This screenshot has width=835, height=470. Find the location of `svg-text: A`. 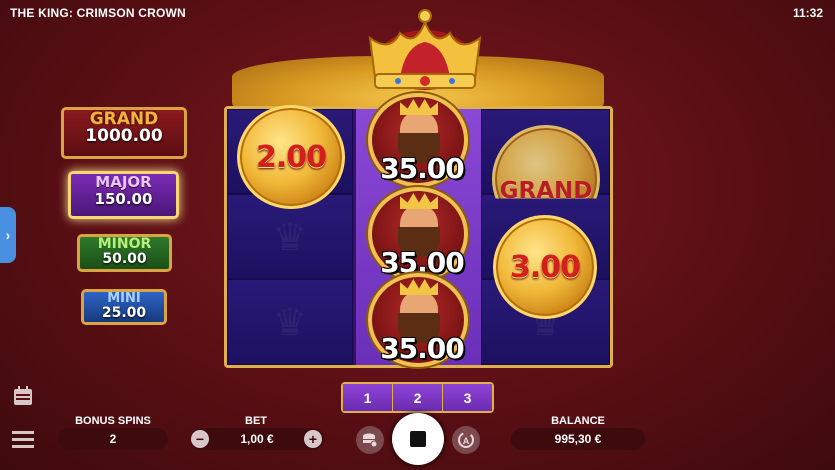

svg-text: A is located at coordinates (466, 441).